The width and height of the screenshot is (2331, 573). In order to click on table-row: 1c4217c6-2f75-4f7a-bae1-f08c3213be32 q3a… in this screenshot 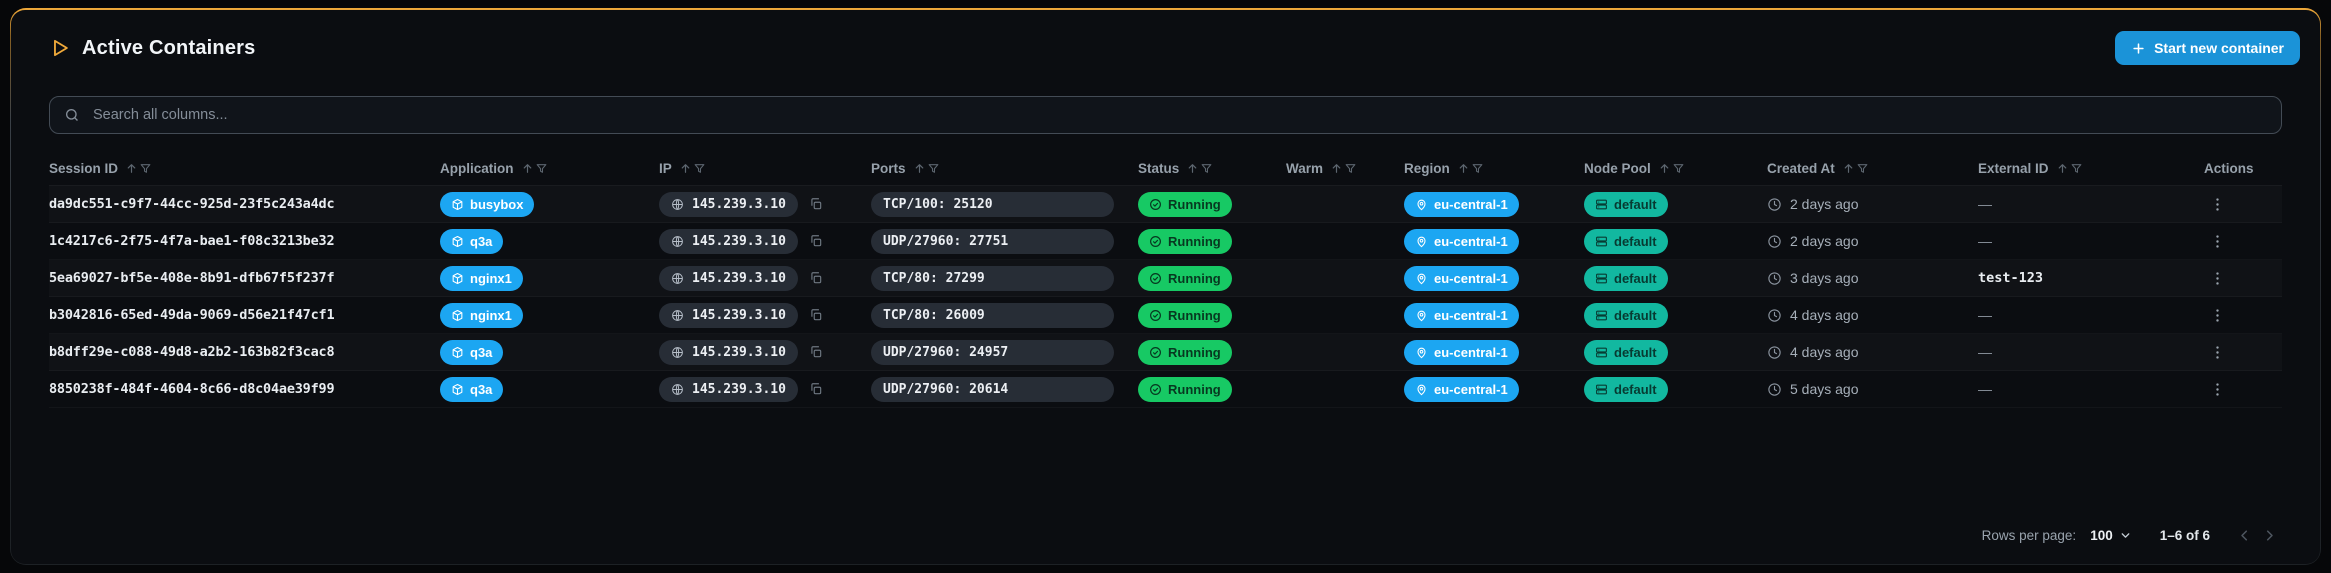, I will do `click(1165, 241)`.